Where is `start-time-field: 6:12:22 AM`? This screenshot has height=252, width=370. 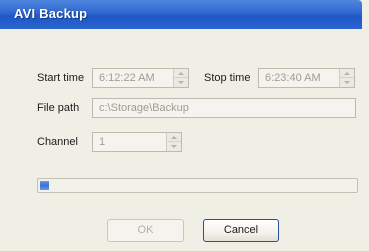 start-time-field: 6:12:22 AM is located at coordinates (140, 78).